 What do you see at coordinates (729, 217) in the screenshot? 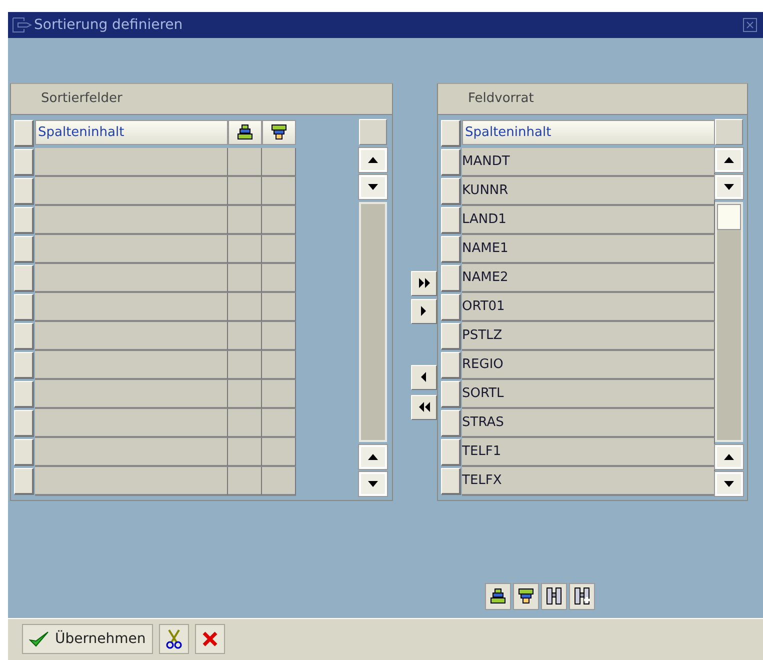
I see `scrollbar-thumb` at bounding box center [729, 217].